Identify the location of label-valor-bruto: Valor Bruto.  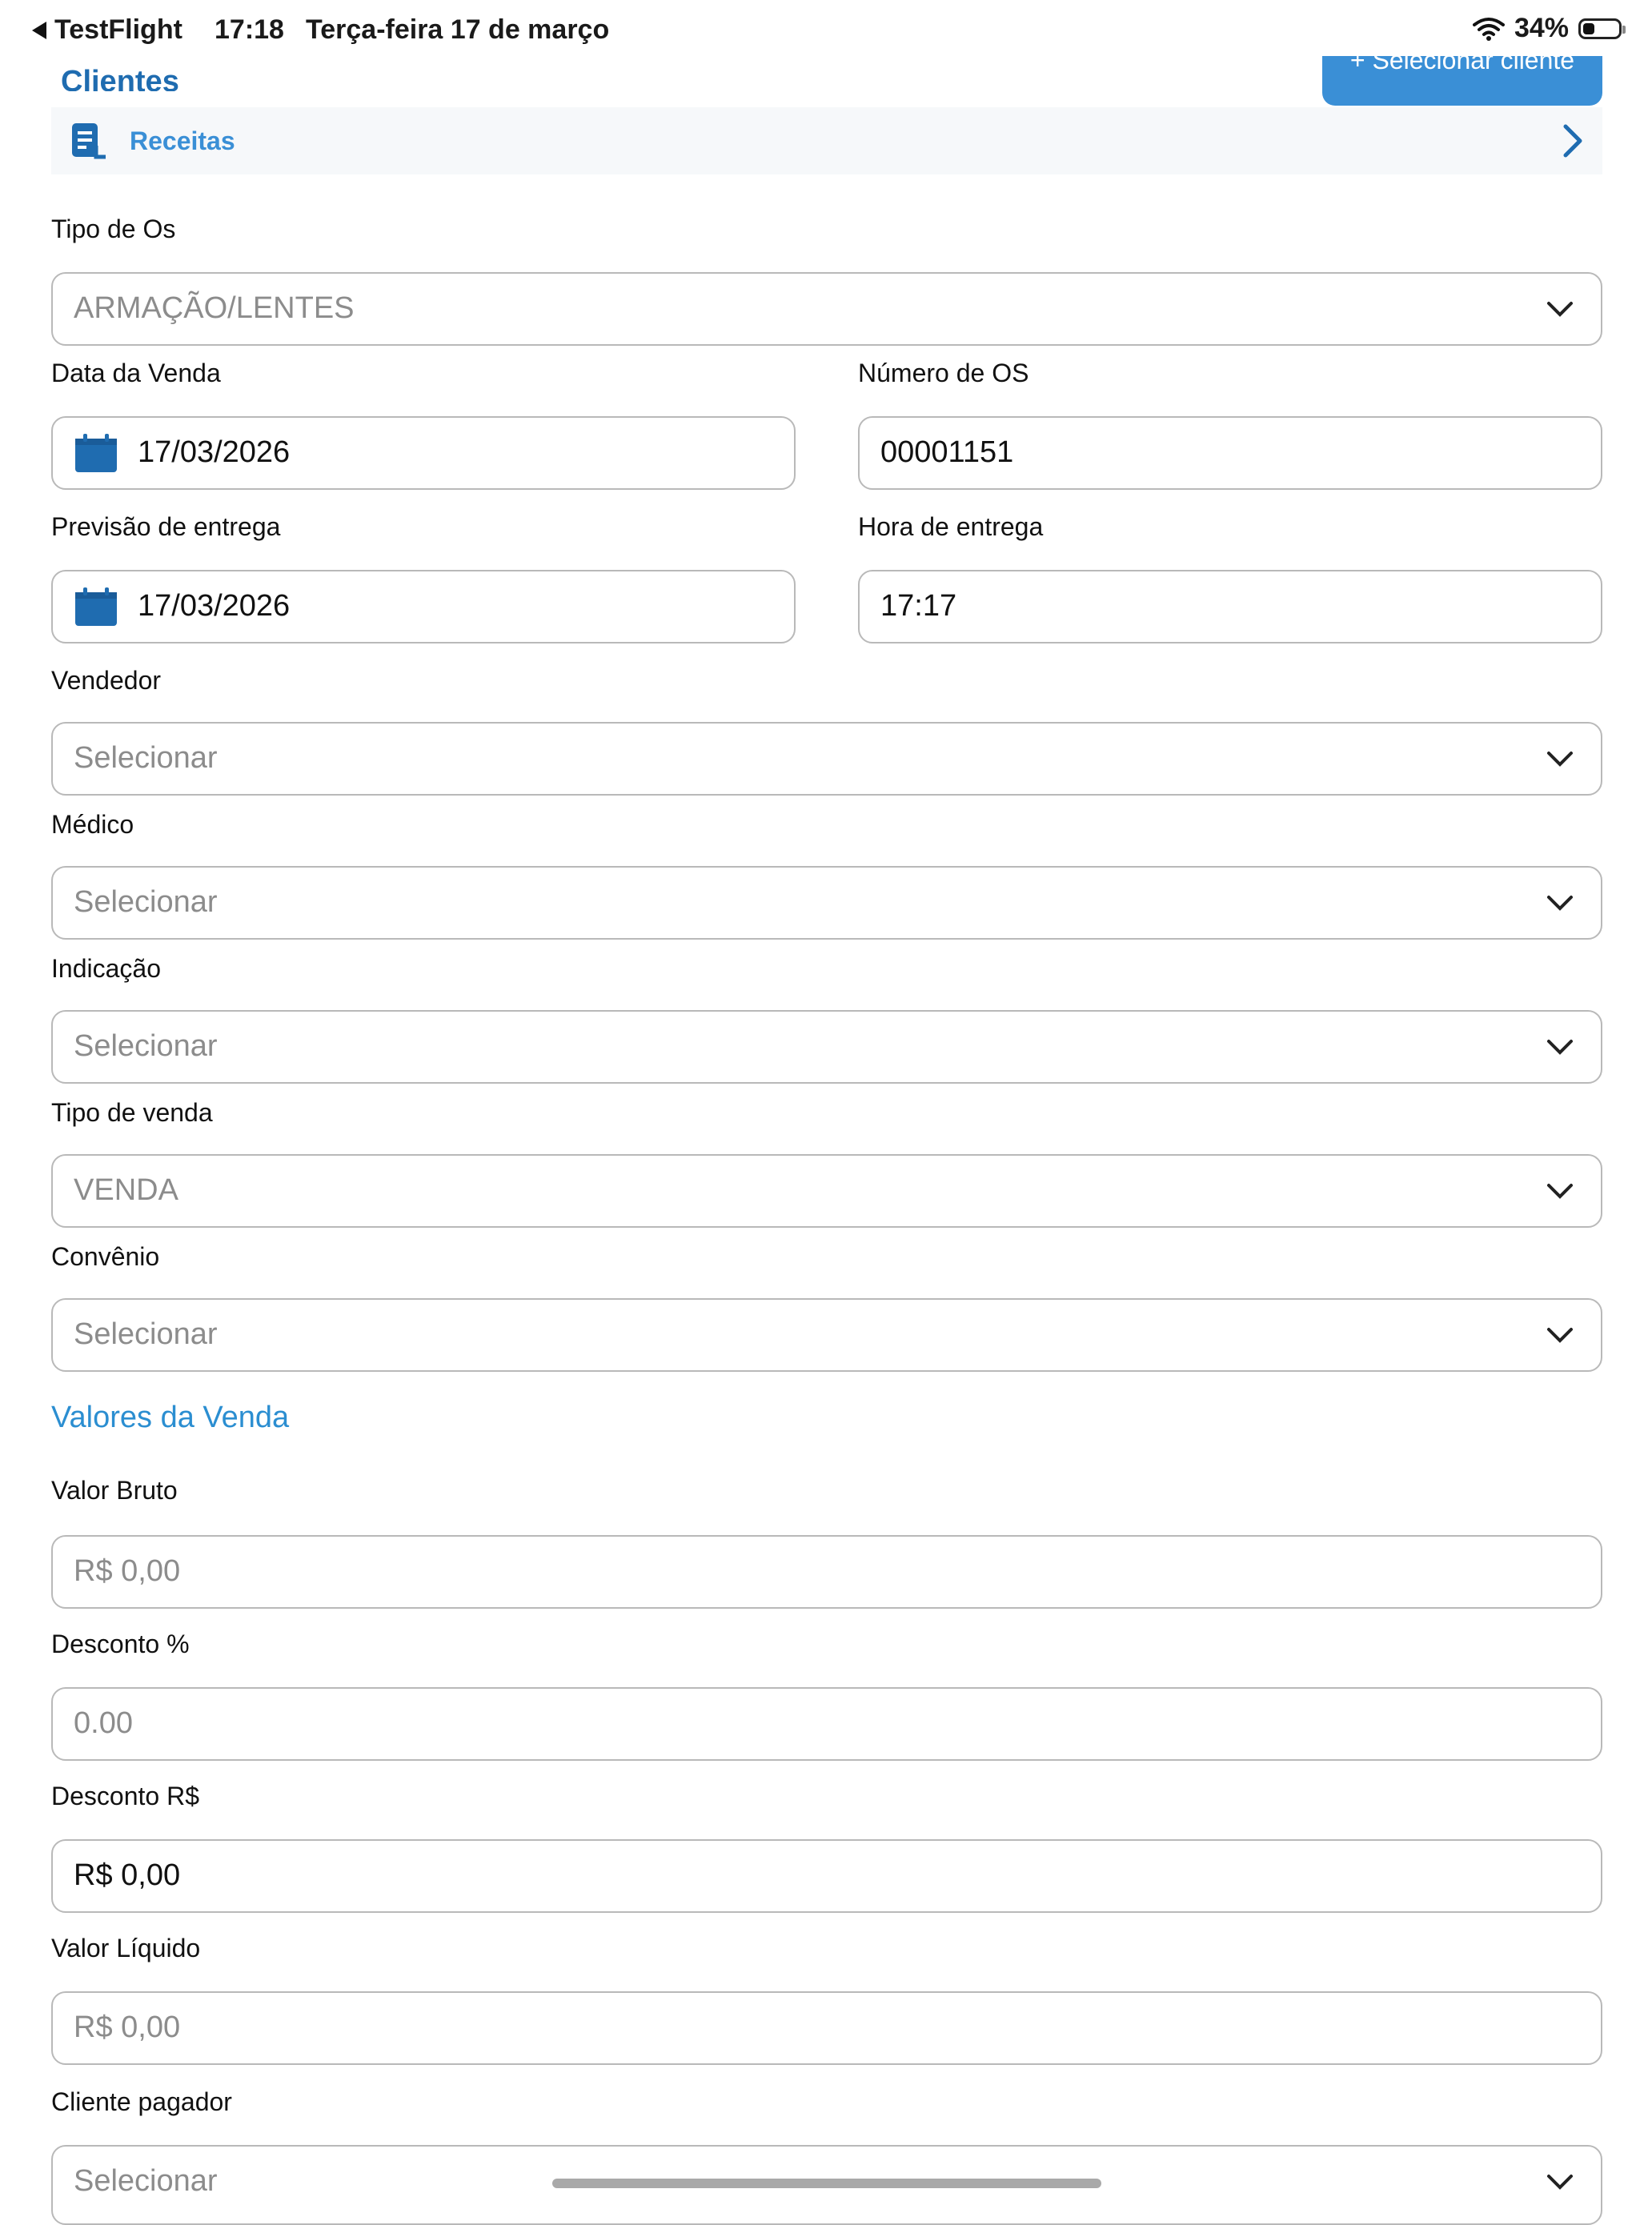
(114, 1490).